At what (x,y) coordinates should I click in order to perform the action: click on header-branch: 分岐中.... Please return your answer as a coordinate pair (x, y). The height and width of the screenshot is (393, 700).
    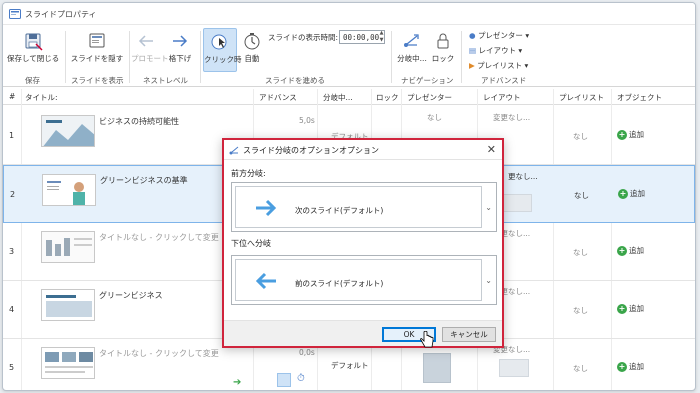
    Looking at the image, I should click on (338, 97).